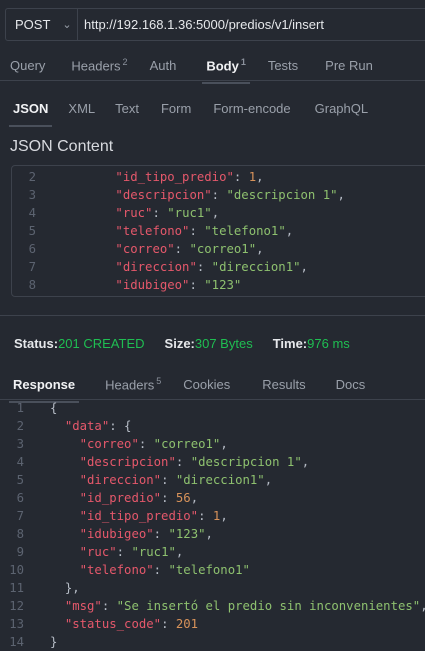  What do you see at coordinates (153, 552) in the screenshot?
I see `json-string: "ruc1"` at bounding box center [153, 552].